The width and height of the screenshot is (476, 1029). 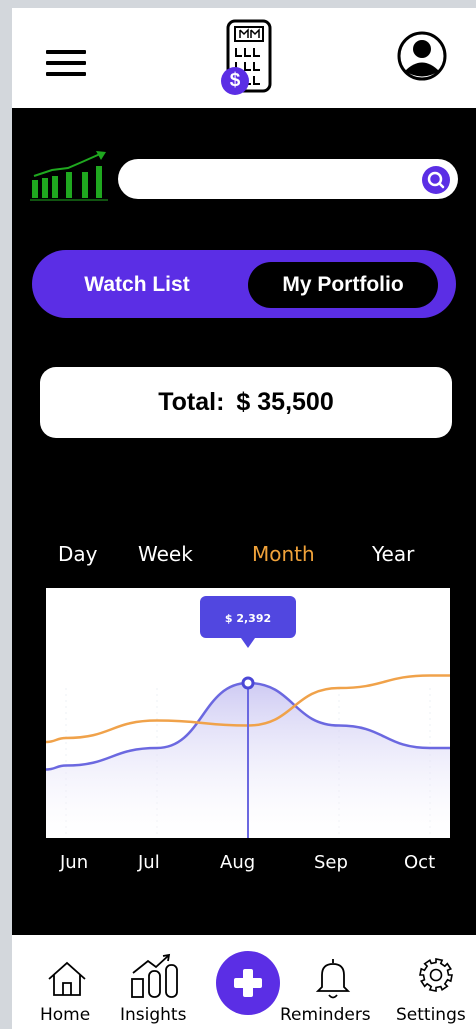 What do you see at coordinates (285, 402) in the screenshot?
I see `total-value: $ 35,500` at bounding box center [285, 402].